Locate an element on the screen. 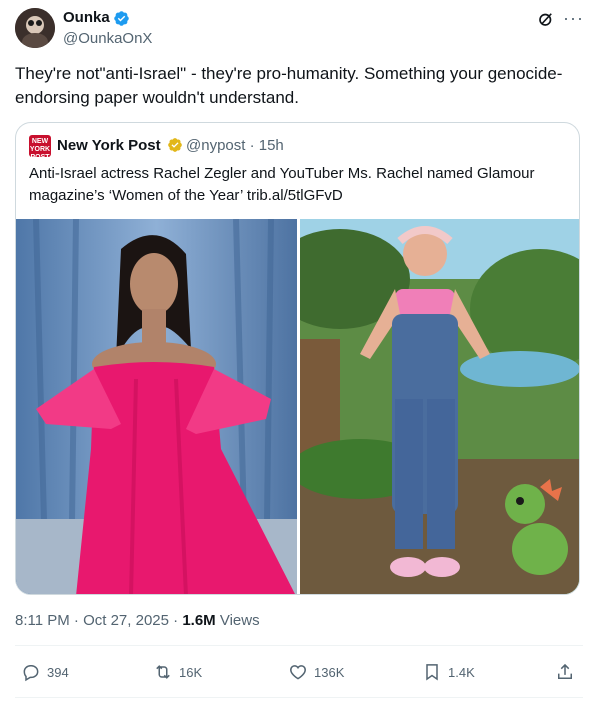 Image resolution: width=599 pixels, height=709 pixels. timestamp: 8:11 PM · Oct 27, 2025 · is located at coordinates (98, 620).